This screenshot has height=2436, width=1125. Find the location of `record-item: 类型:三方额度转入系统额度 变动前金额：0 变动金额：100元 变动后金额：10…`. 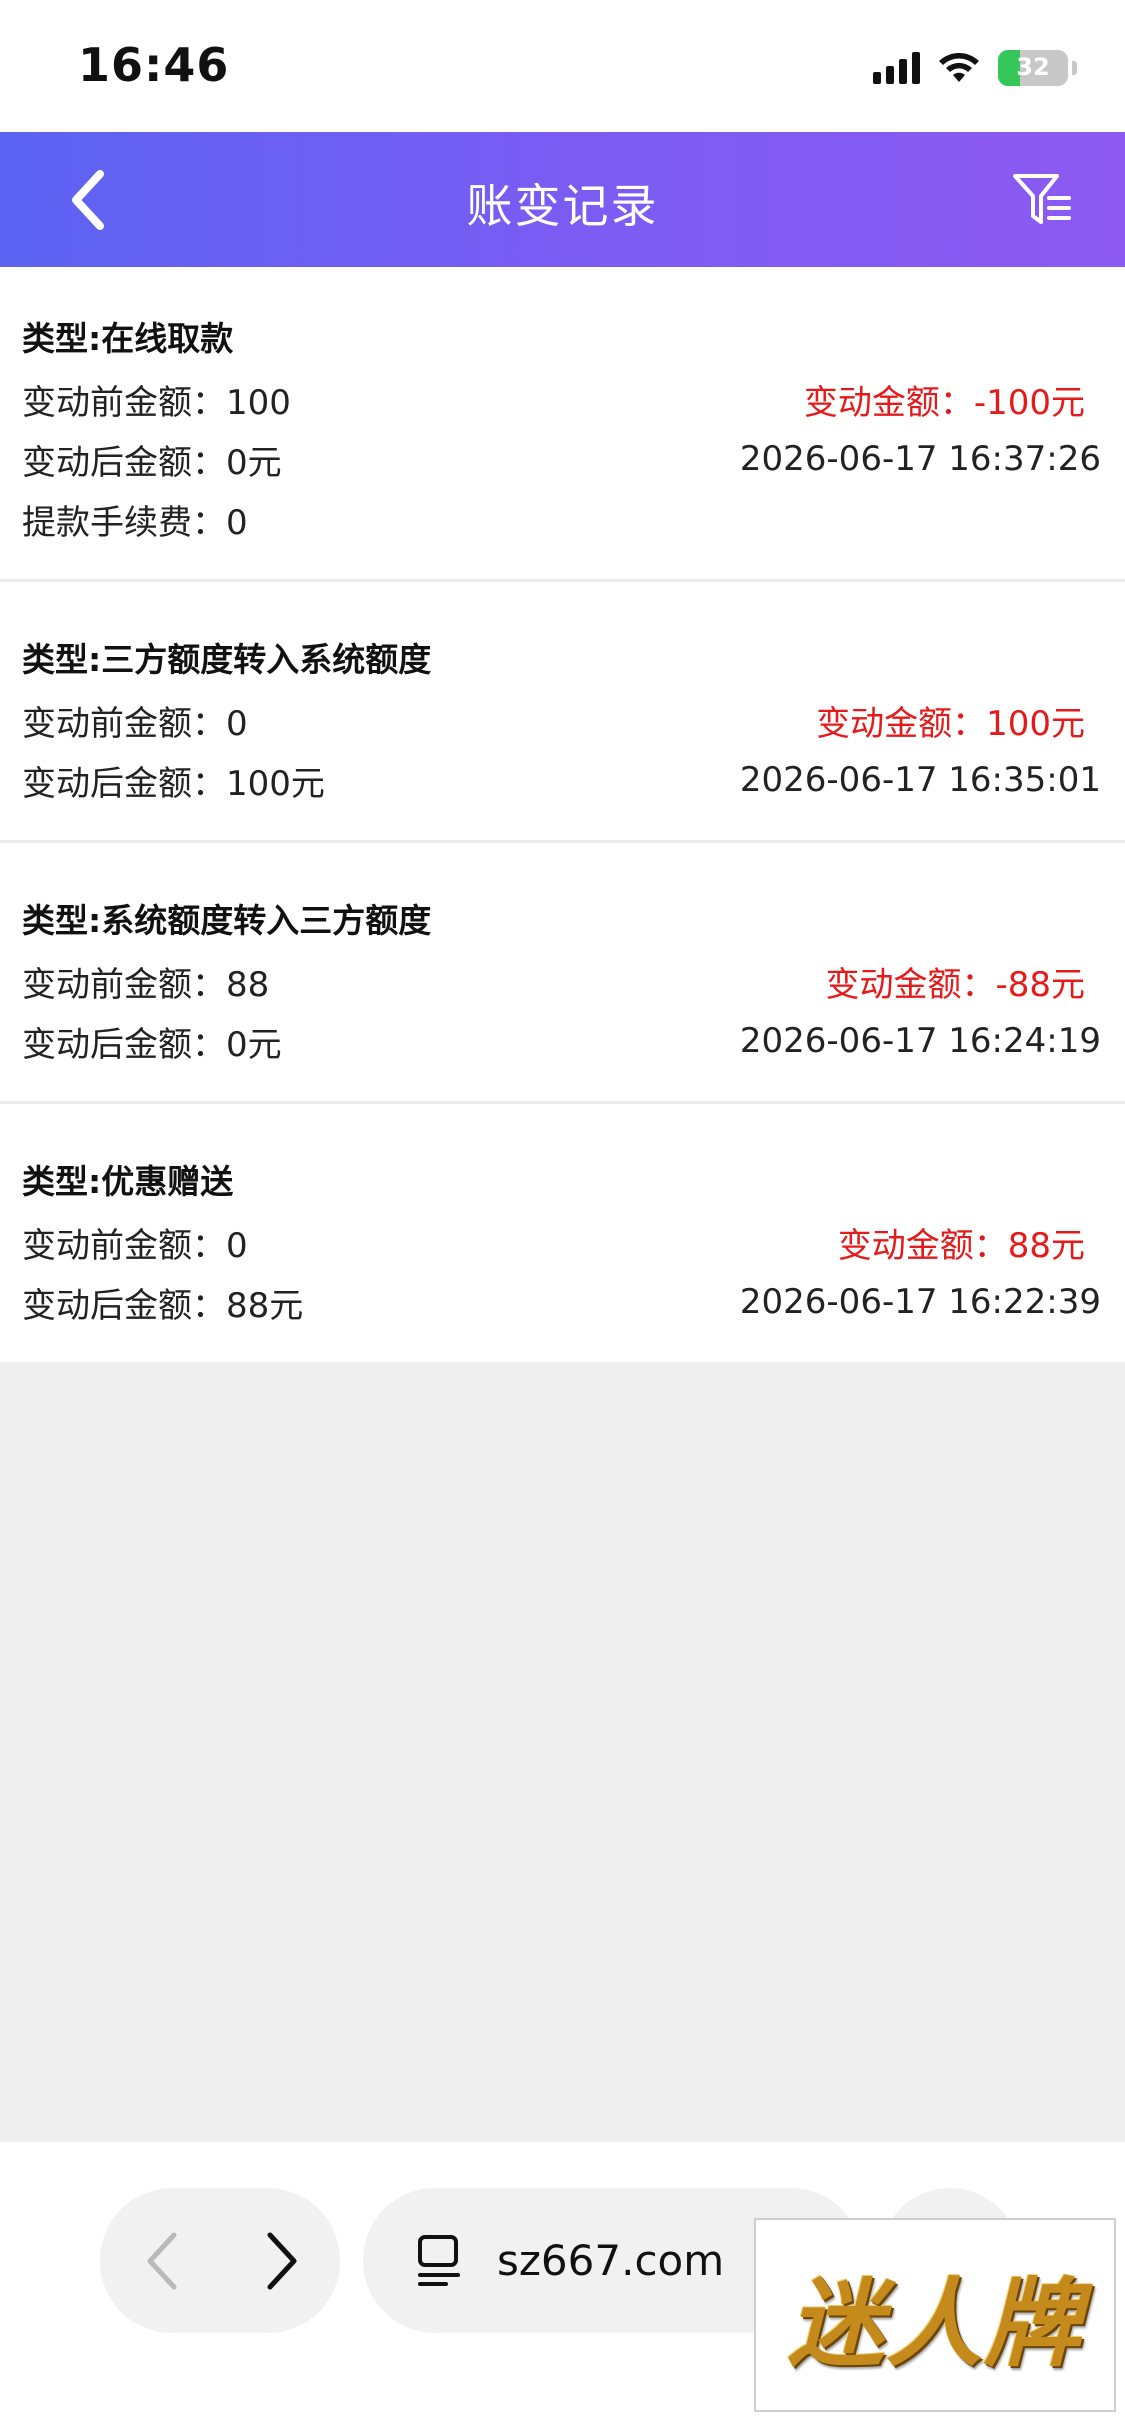

record-item: 类型:三方额度转入系统额度 变动前金额：0 变动金额：100元 变动后金额：10… is located at coordinates (562, 712).